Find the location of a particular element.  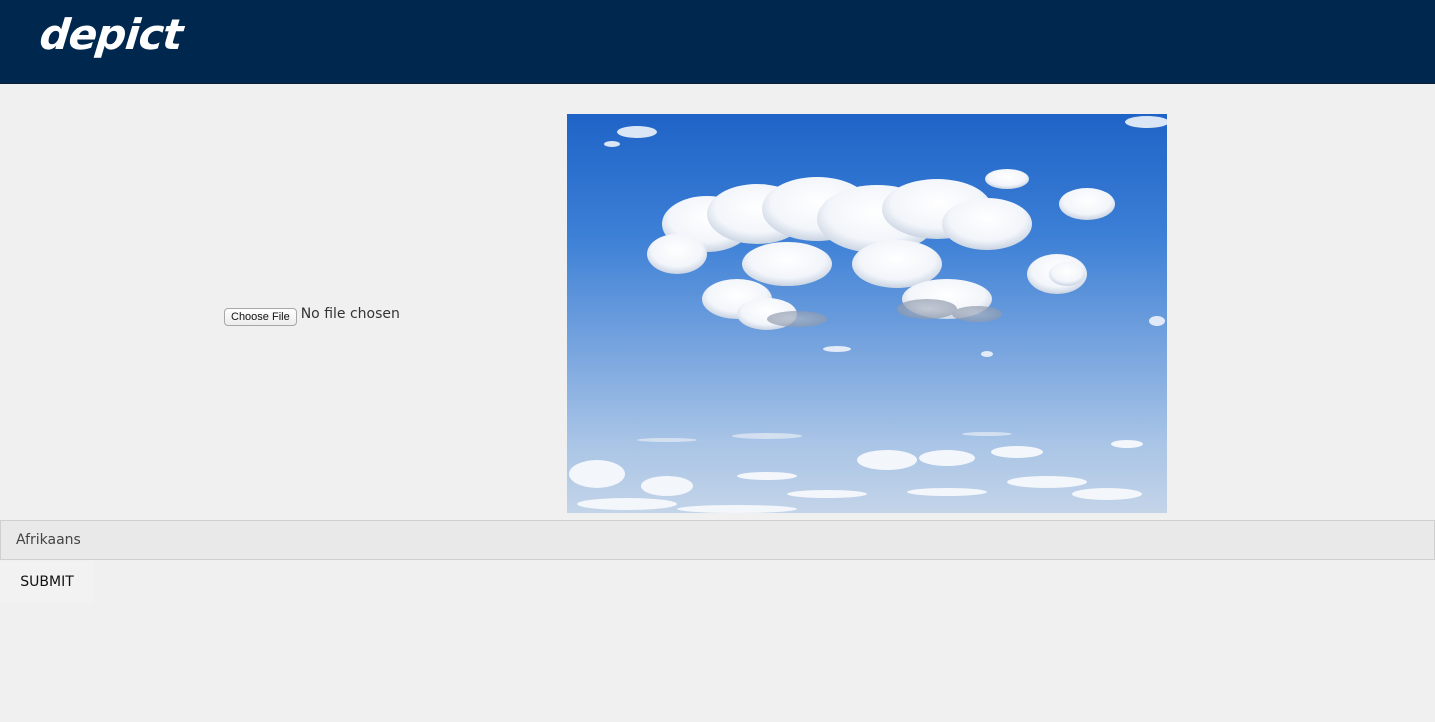

language-select: Afrikaans is located at coordinates (717, 540).